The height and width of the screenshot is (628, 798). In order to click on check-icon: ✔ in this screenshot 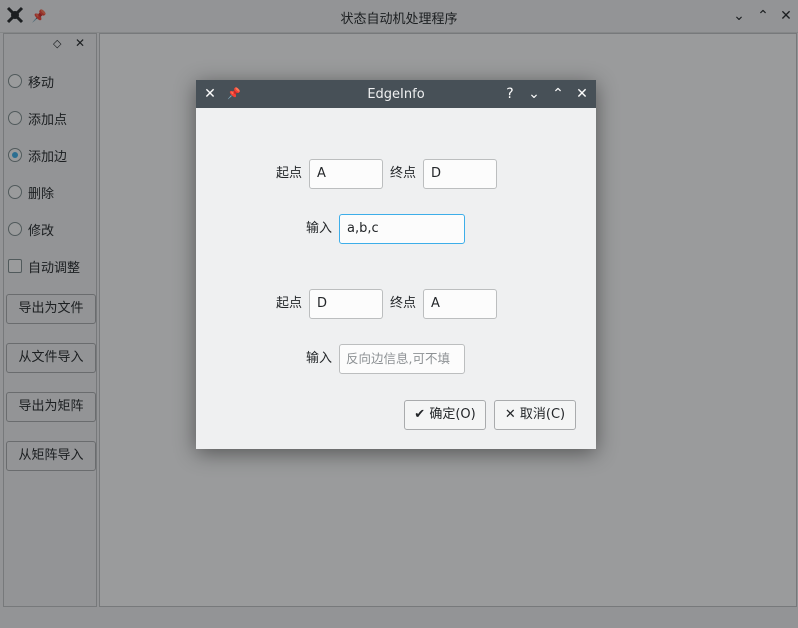, I will do `click(420, 414)`.